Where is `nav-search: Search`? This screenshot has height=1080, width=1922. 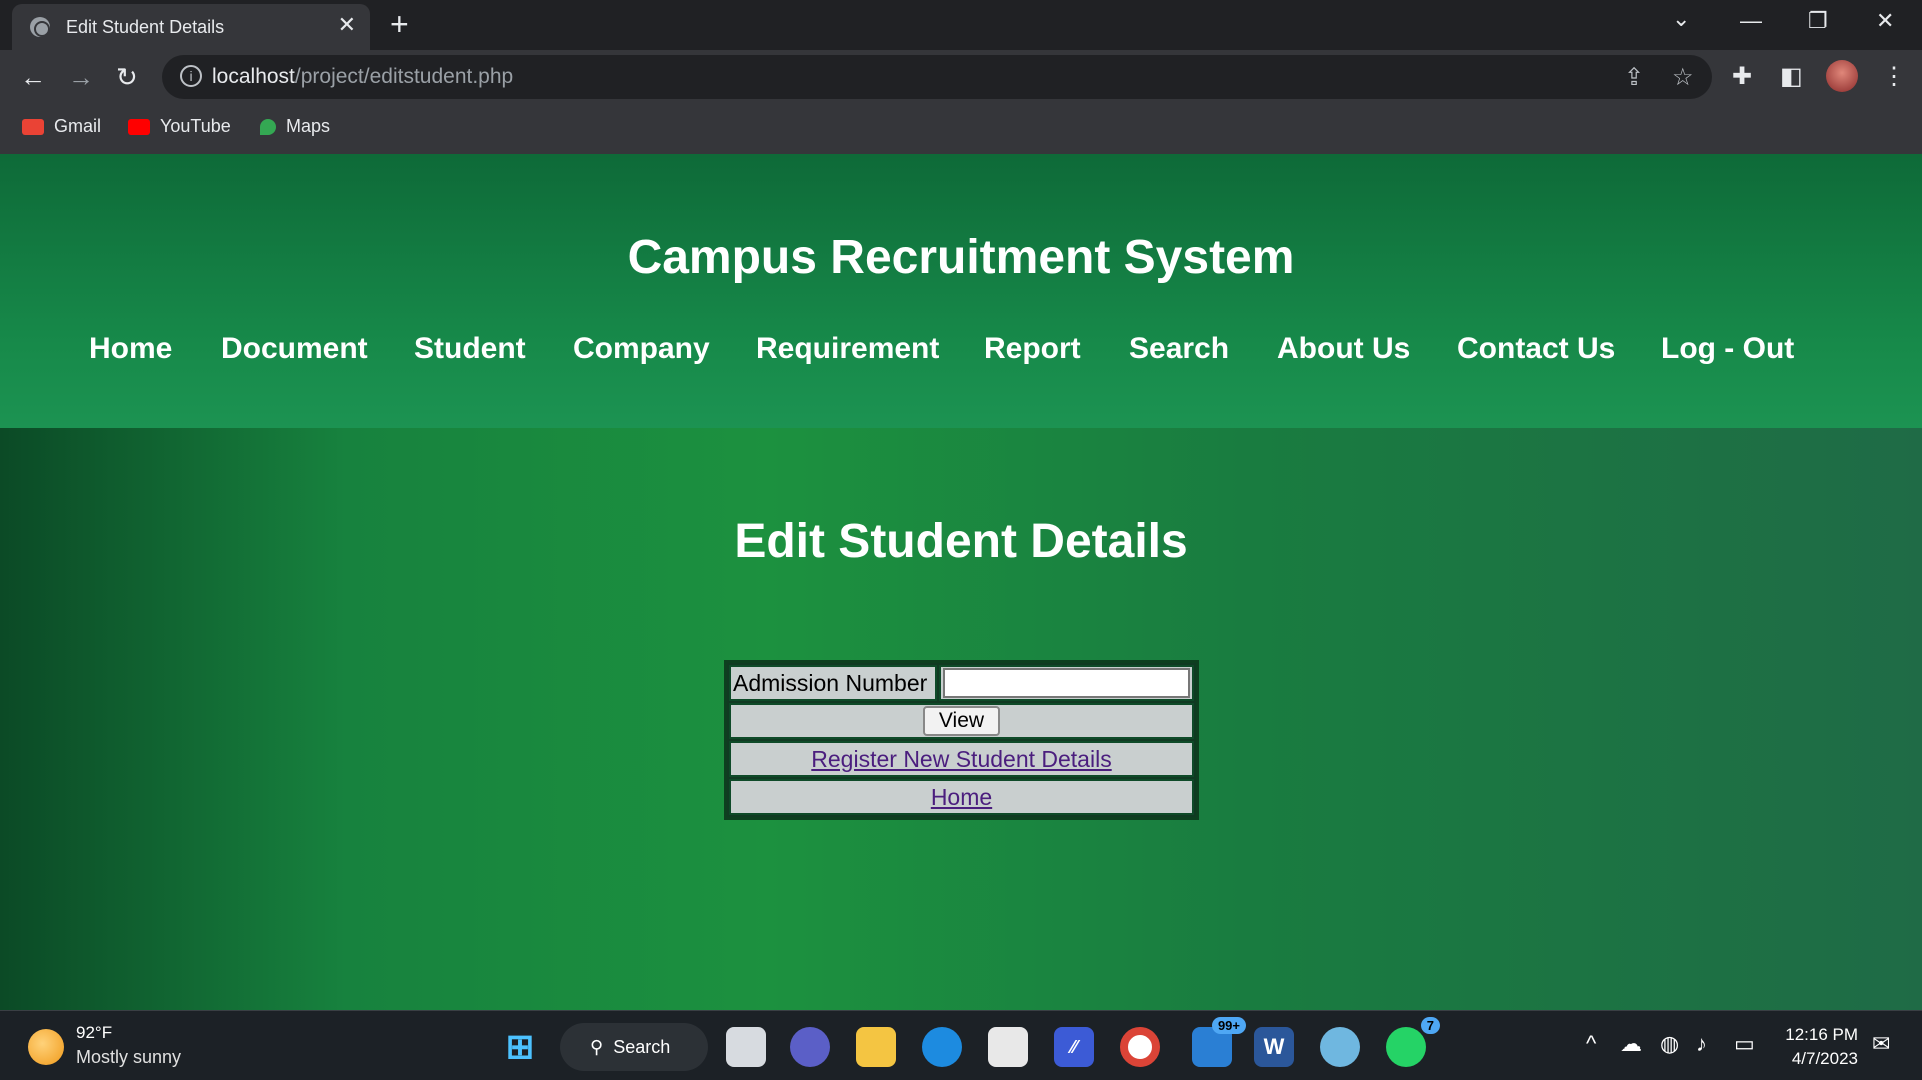 nav-search: Search is located at coordinates (1179, 349).